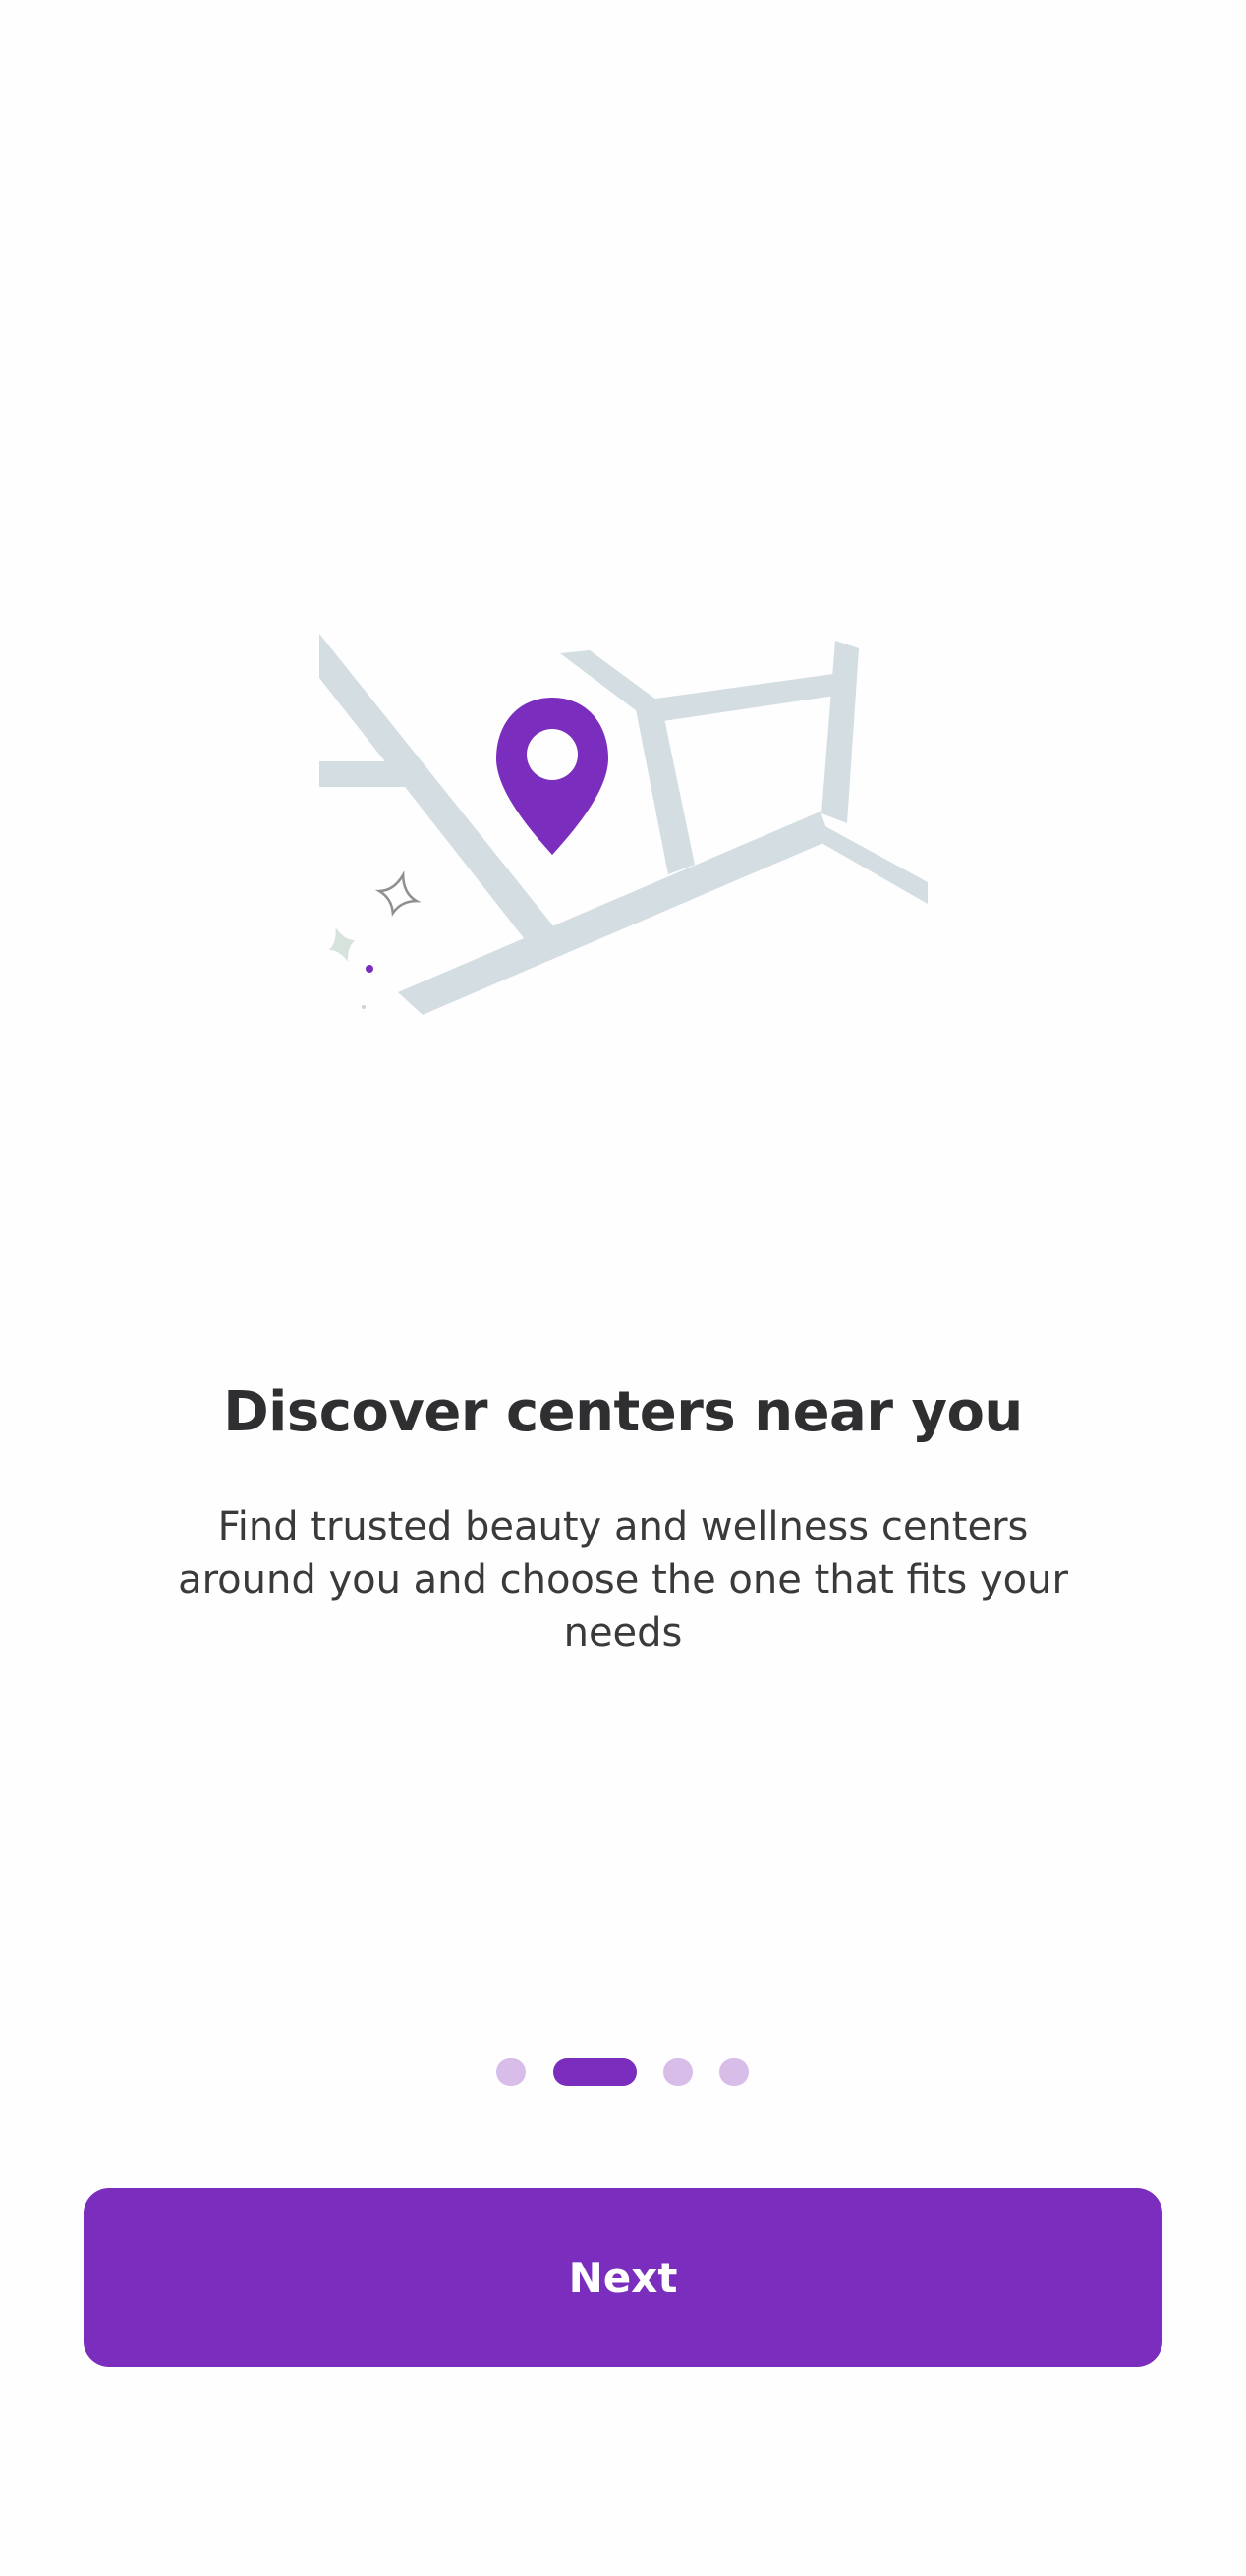 This screenshot has width=1246, height=2576. What do you see at coordinates (552, 776) in the screenshot?
I see `map-pin-icon` at bounding box center [552, 776].